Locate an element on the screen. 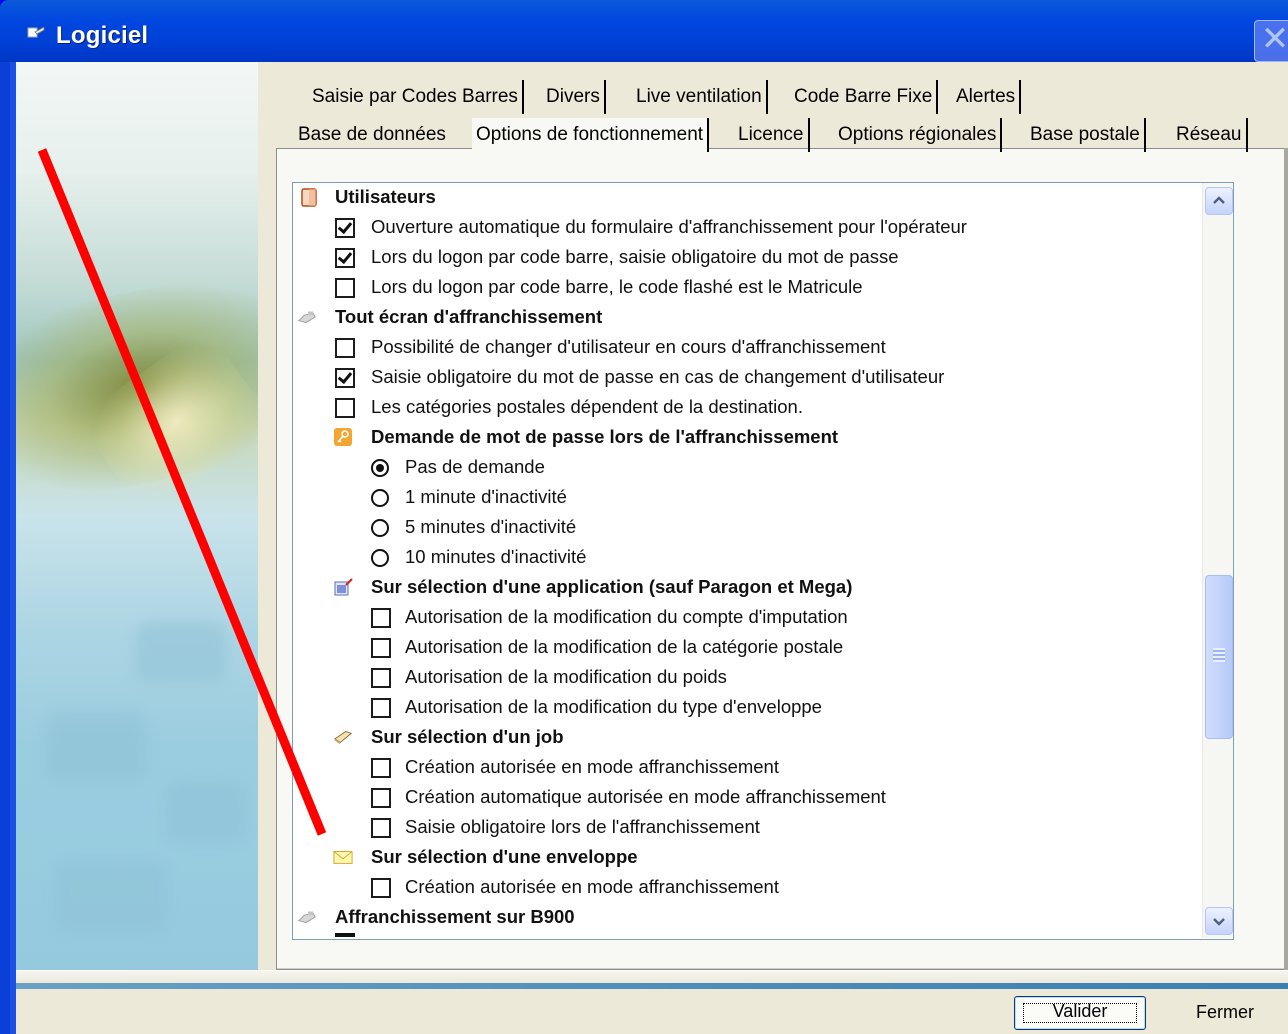 This screenshot has height=1034, width=1288. tab-code-barre-fixe: Code Barre Fixe is located at coordinates (864, 97).